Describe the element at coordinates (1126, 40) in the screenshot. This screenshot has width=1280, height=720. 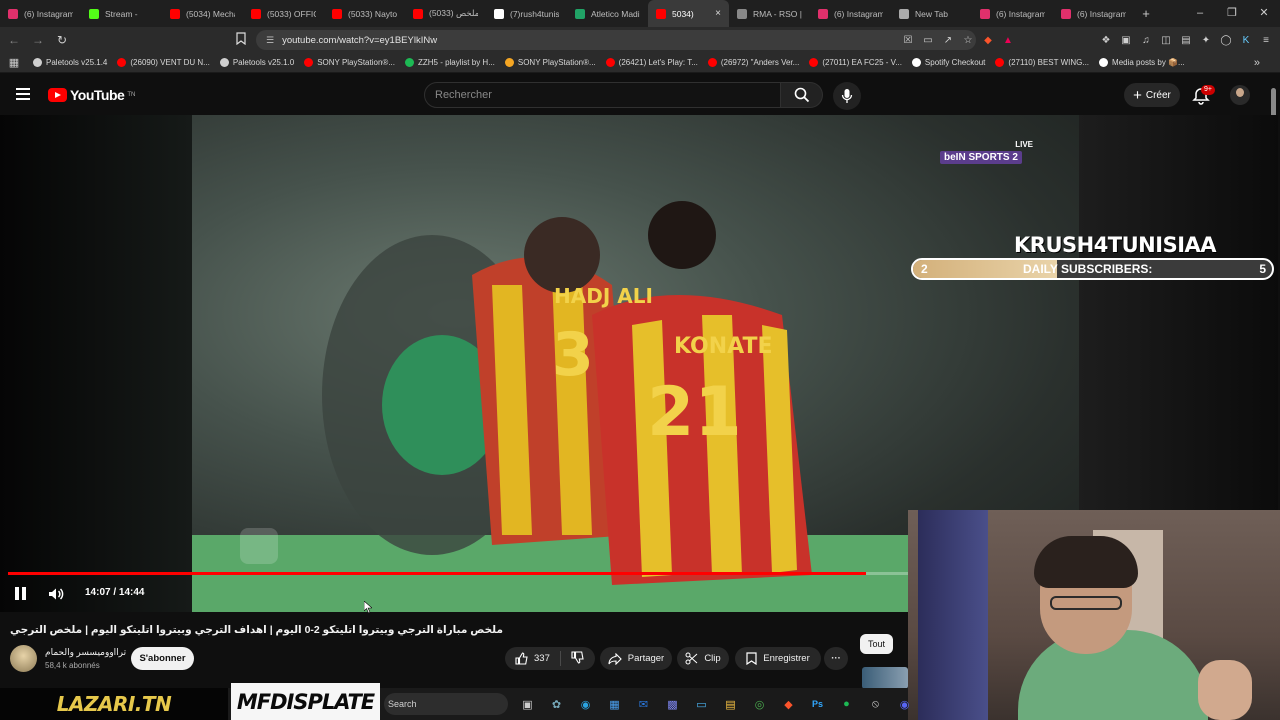
I see `screenshot-icon: ▣` at that location.